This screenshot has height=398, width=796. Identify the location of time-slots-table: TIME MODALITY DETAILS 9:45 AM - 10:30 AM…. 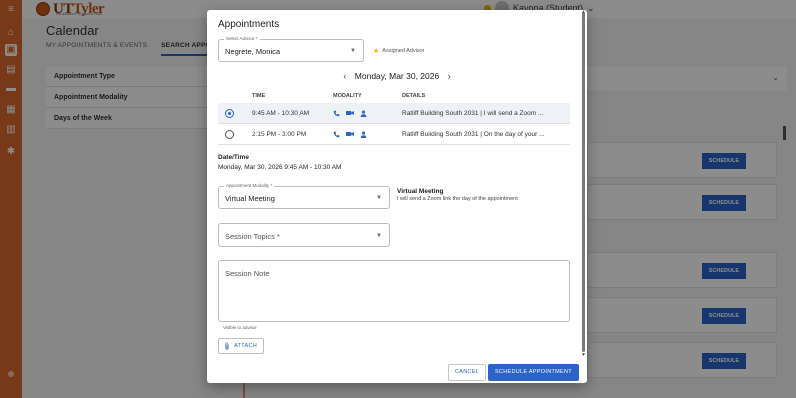
(394, 119).